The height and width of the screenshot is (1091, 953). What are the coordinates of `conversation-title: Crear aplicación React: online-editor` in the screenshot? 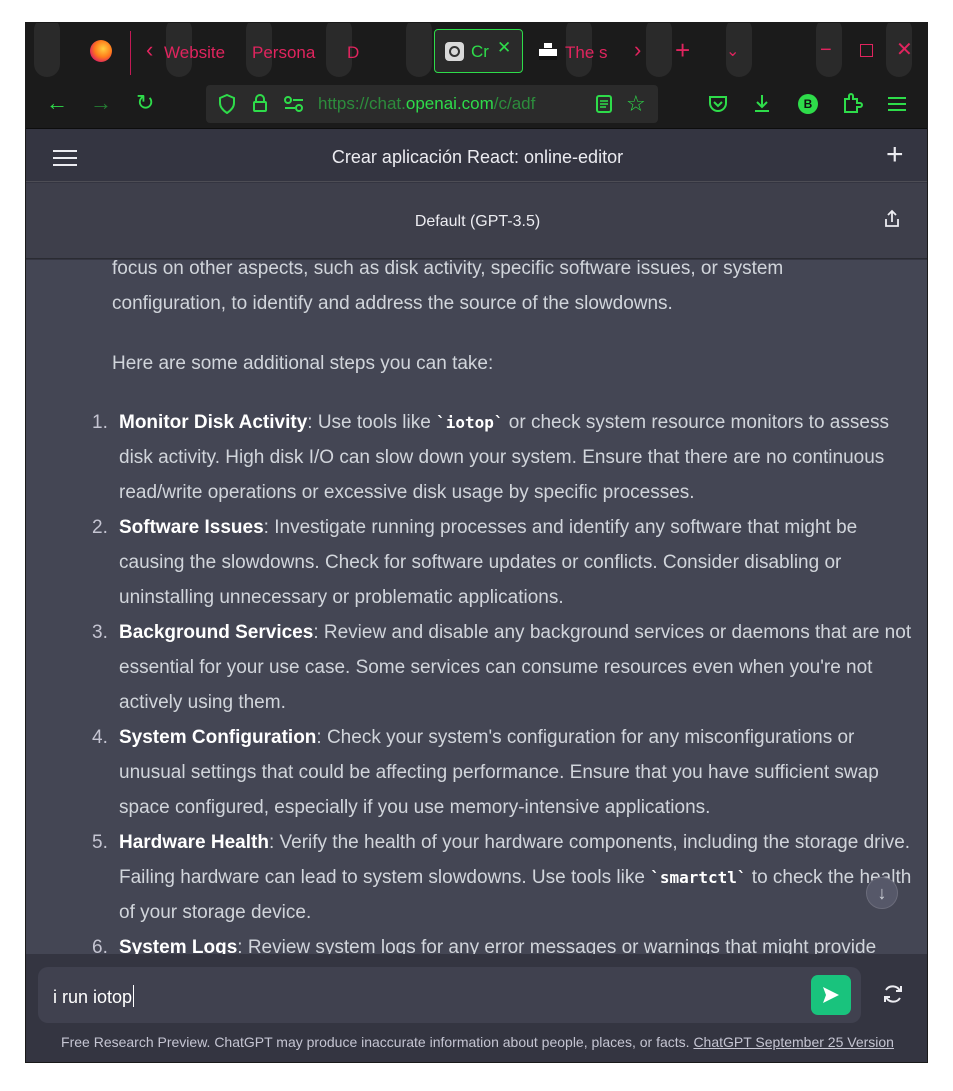 It's located at (477, 157).